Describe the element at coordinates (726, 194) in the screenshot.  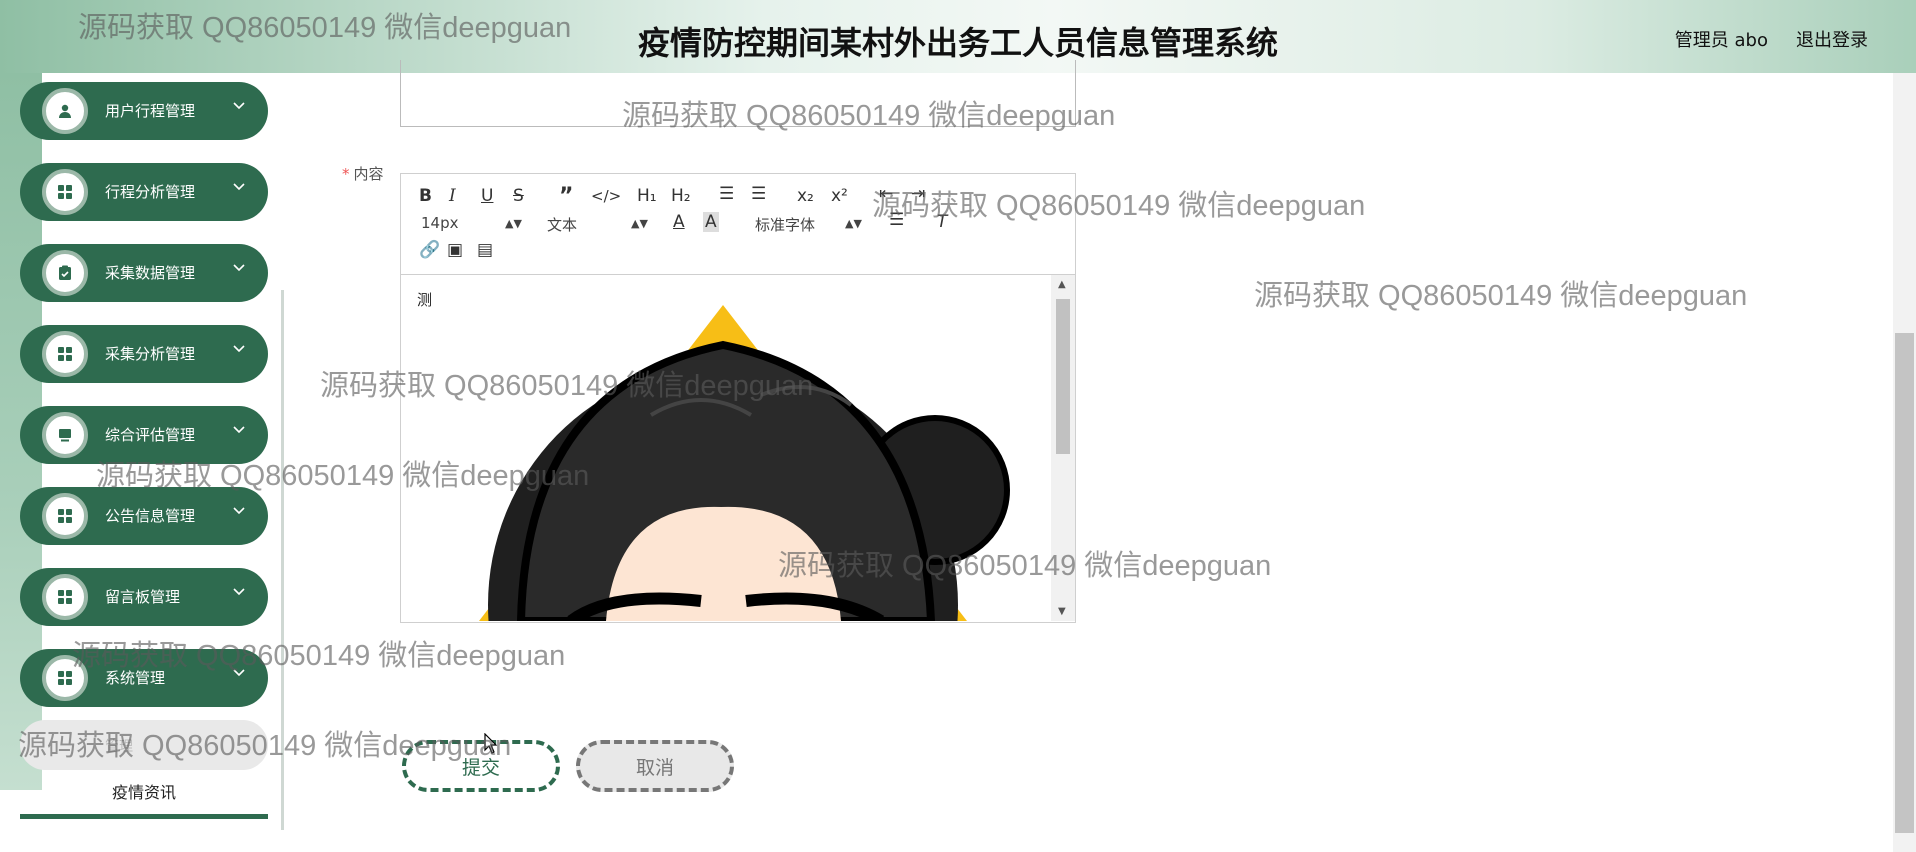
I see `ordered-list-icon: ☰` at that location.